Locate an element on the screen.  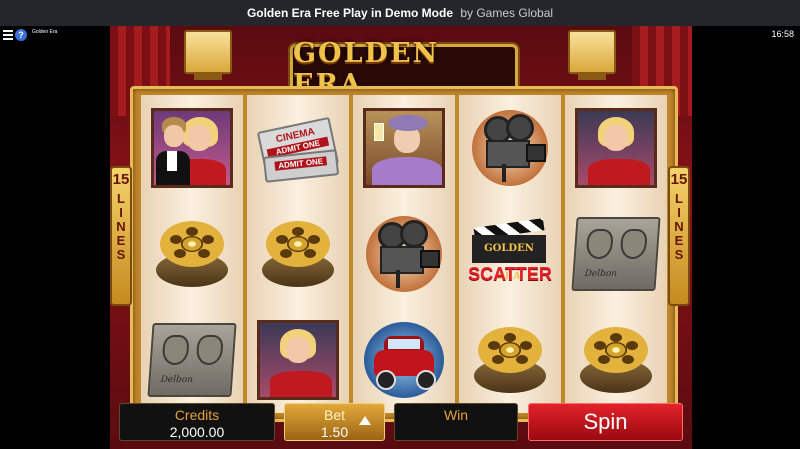
menu-icon is located at coordinates (8, 35).